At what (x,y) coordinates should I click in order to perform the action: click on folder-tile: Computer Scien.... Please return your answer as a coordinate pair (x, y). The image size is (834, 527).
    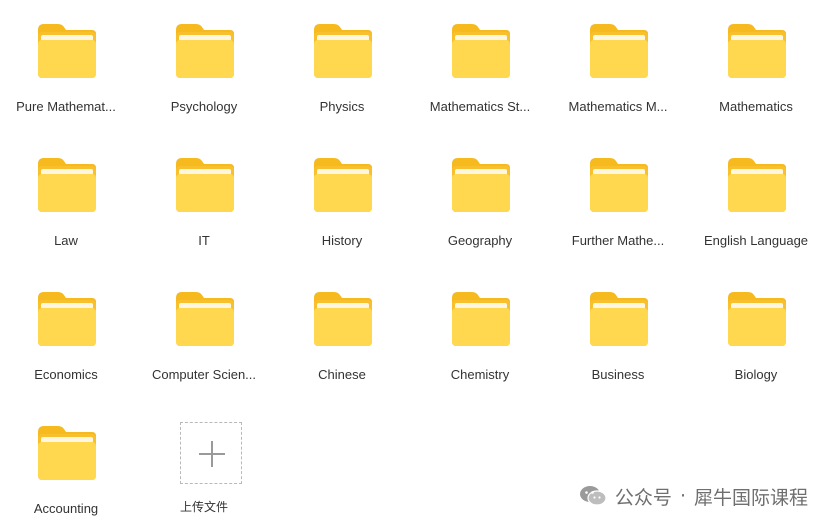
    Looking at the image, I should click on (204, 332).